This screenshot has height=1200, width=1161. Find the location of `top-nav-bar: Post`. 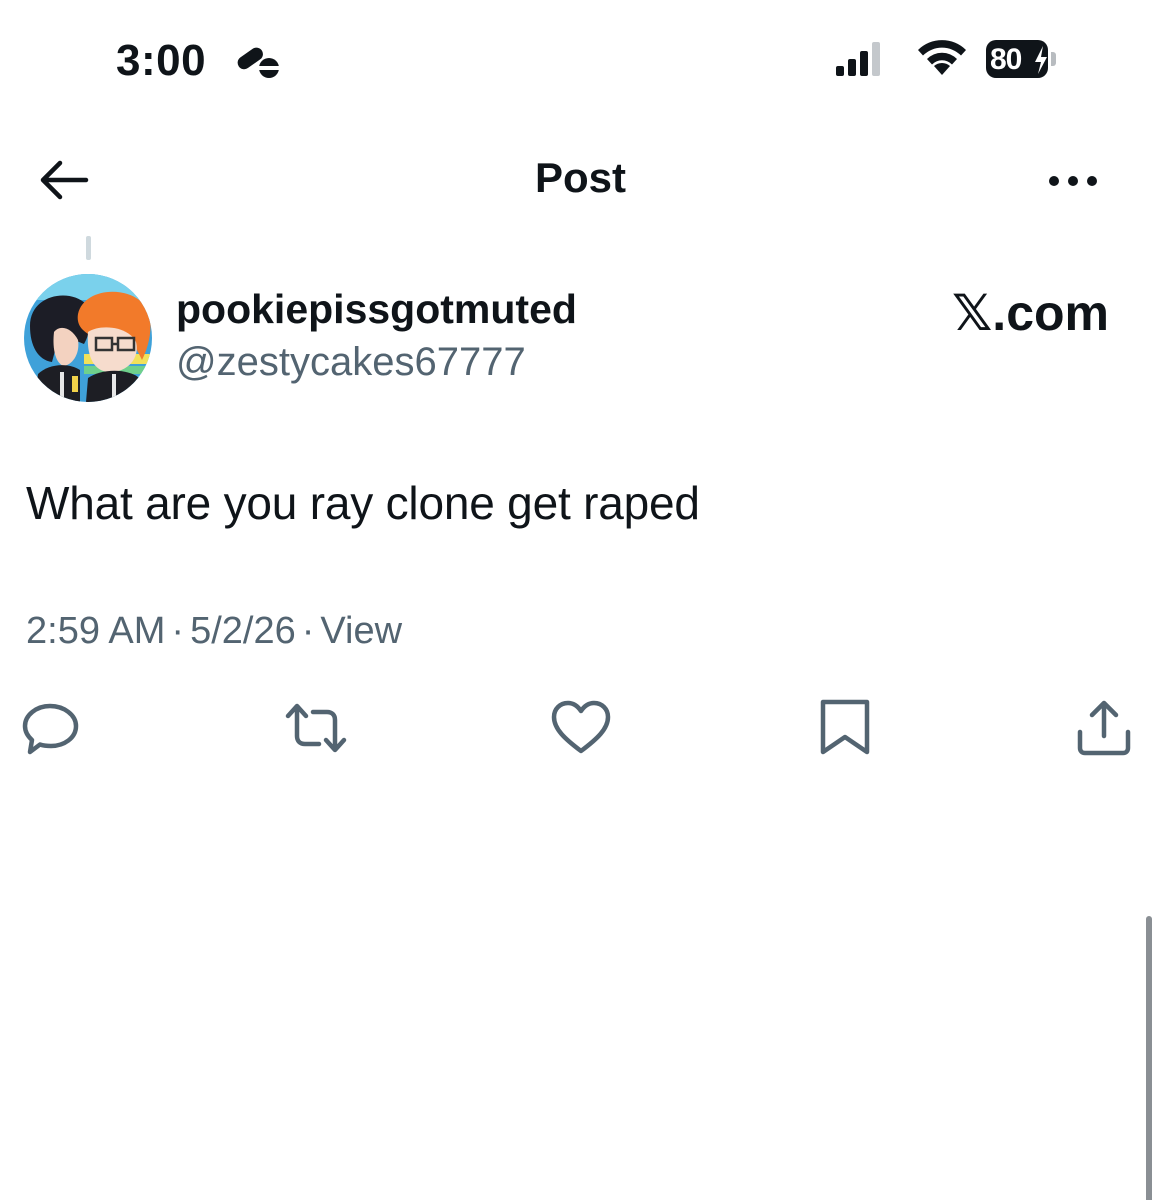

top-nav-bar: Post is located at coordinates (580, 180).